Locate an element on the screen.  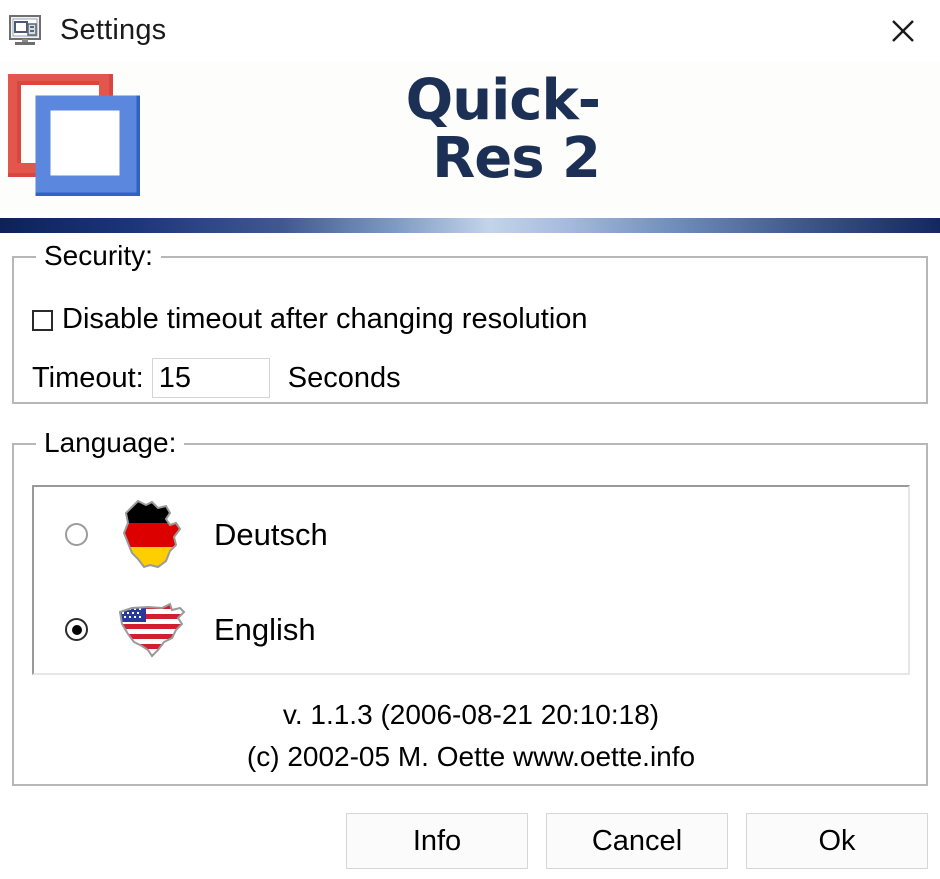
title-bar: Settings is located at coordinates (470, 31).